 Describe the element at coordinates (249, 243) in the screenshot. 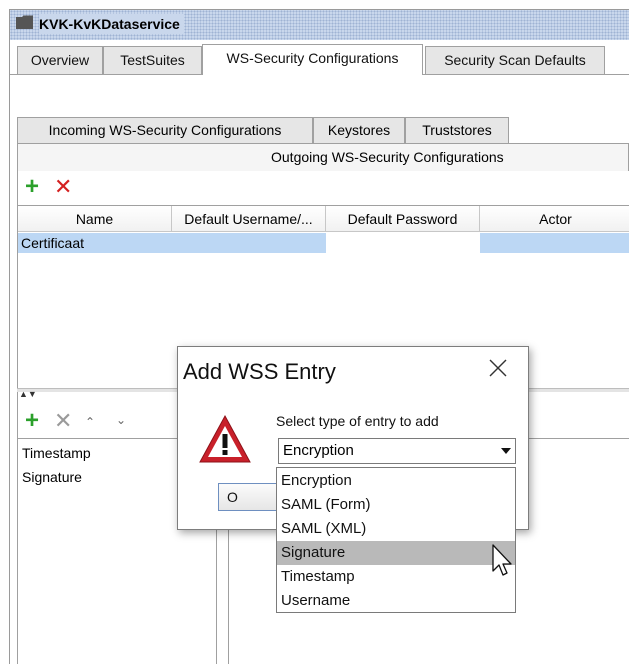

I see `table-cell-username` at that location.